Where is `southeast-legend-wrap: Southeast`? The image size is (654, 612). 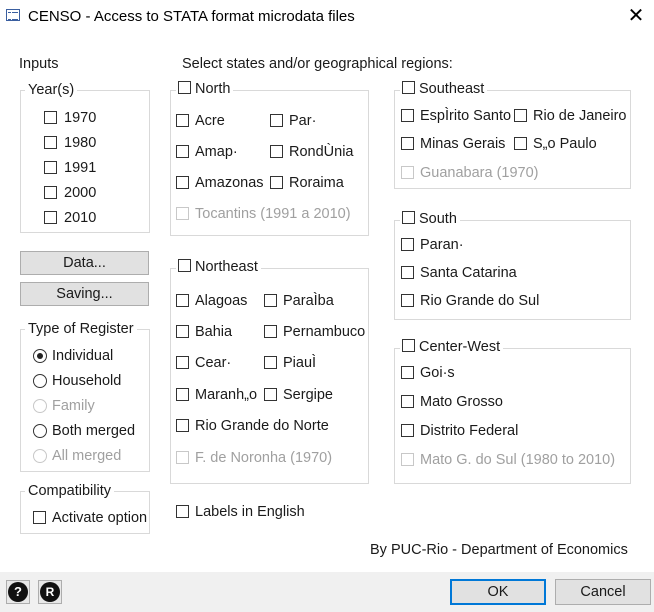 southeast-legend-wrap: Southeast is located at coordinates (444, 89).